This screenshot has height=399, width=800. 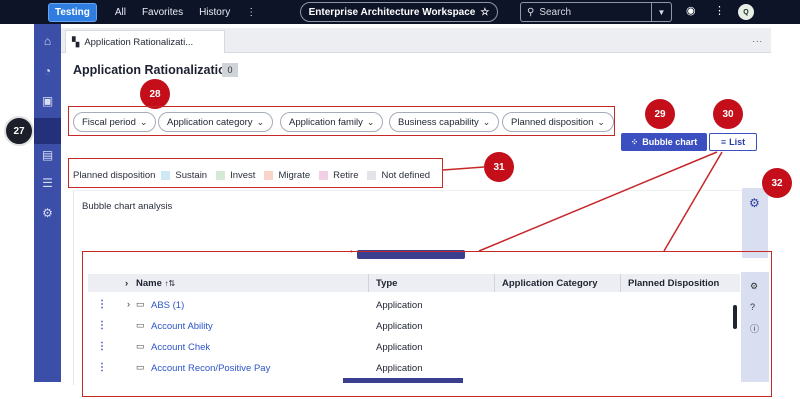 What do you see at coordinates (777, 183) in the screenshot?
I see `callout-32: 32` at bounding box center [777, 183].